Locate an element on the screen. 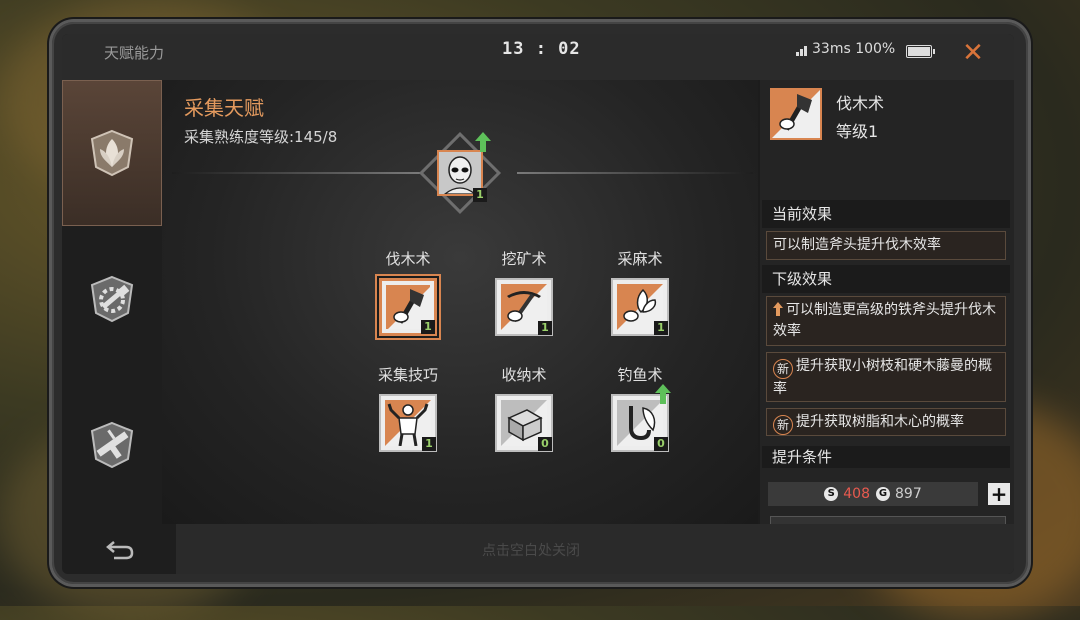 The image size is (1080, 620). proficiency-level: 采集熟练度等级:145/8 is located at coordinates (261, 137).